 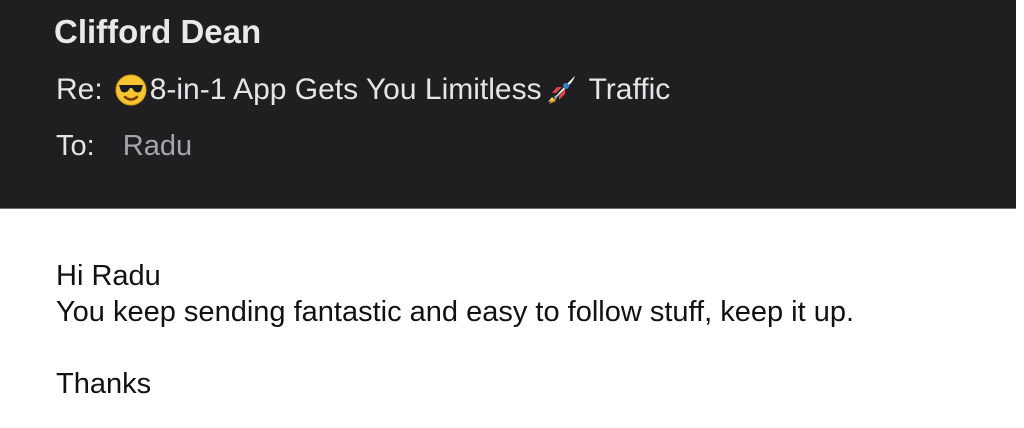 I want to click on subject-text: 8-in-1 App Gets You Limitless, so click(x=345, y=89).